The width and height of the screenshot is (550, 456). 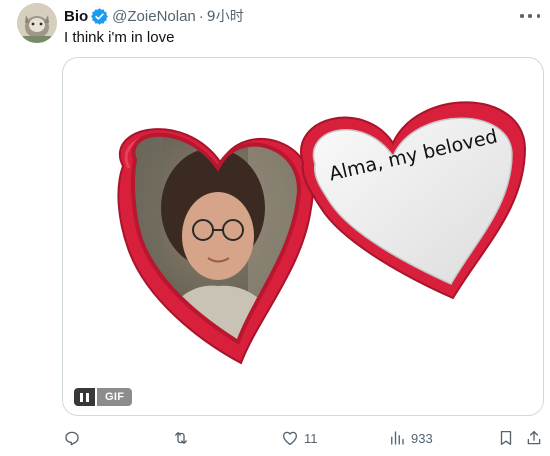 I want to click on share-icon, so click(x=534, y=437).